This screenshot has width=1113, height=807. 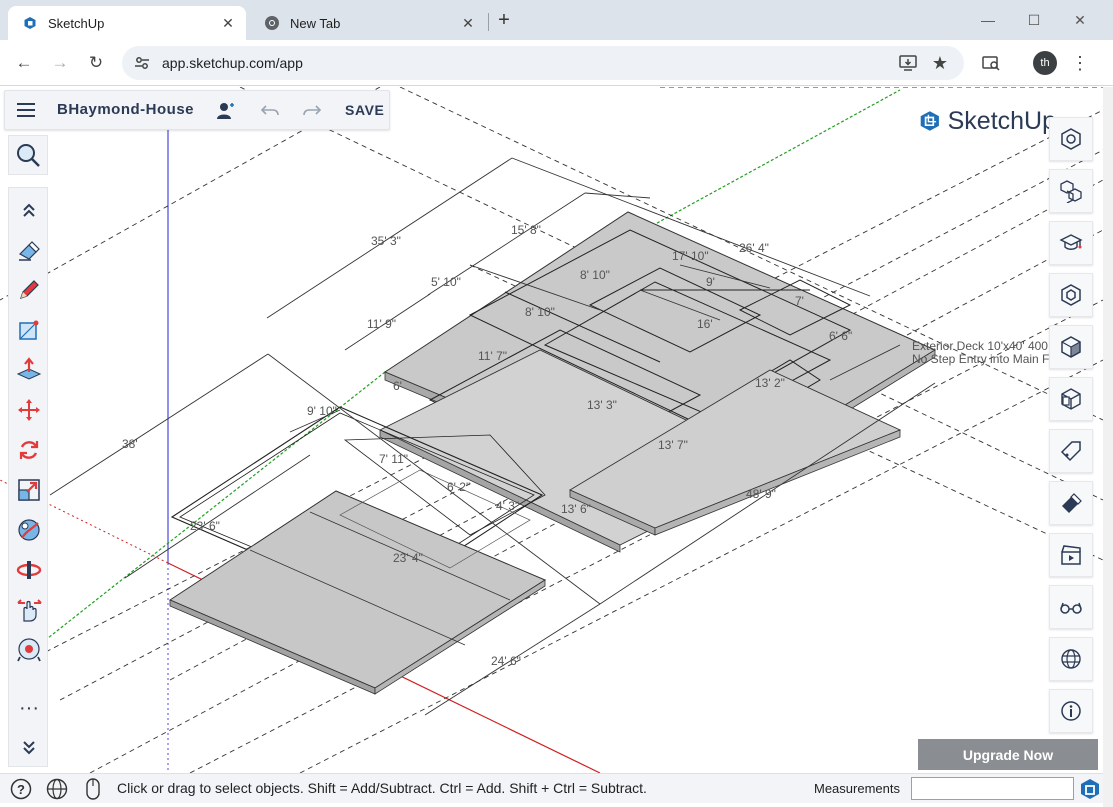 What do you see at coordinates (1045, 63) in the screenshot?
I see `profile-avatar: th` at bounding box center [1045, 63].